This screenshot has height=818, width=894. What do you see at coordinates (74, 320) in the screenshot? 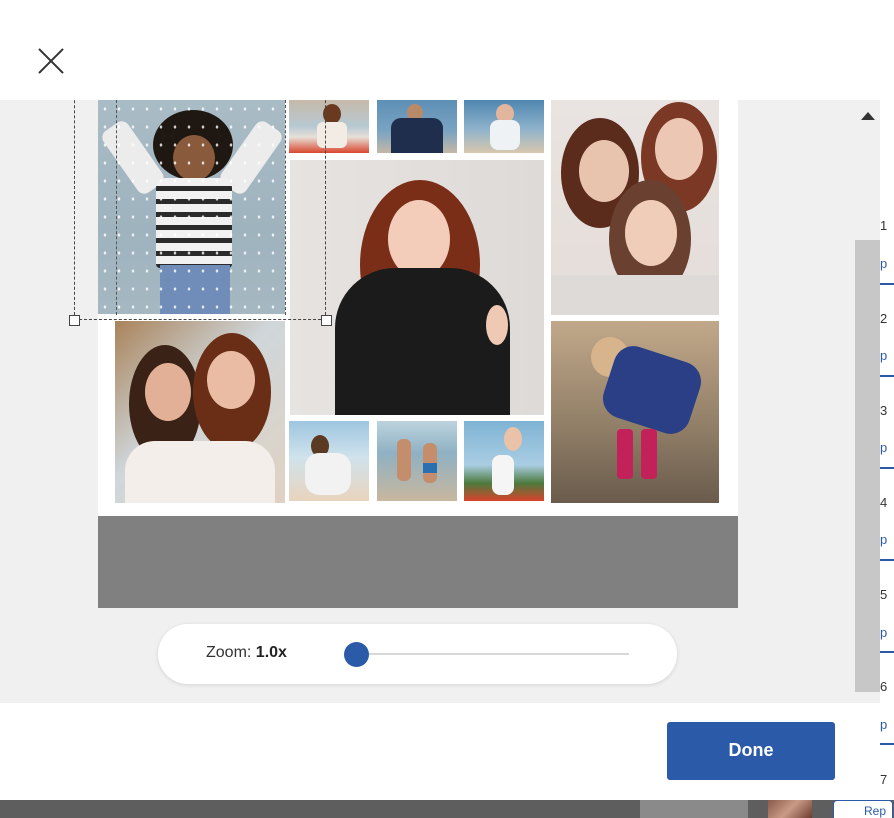
I see `crop-handle-bottom-left` at bounding box center [74, 320].